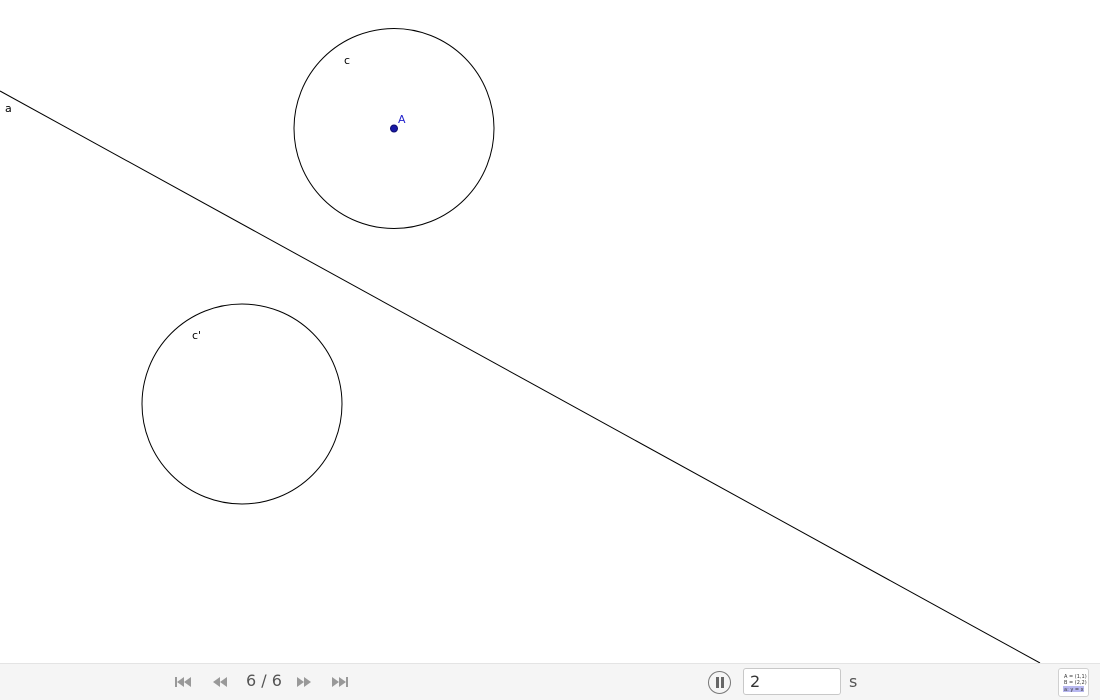 The width and height of the screenshot is (1100, 700). I want to click on point-a-label: A, so click(402, 119).